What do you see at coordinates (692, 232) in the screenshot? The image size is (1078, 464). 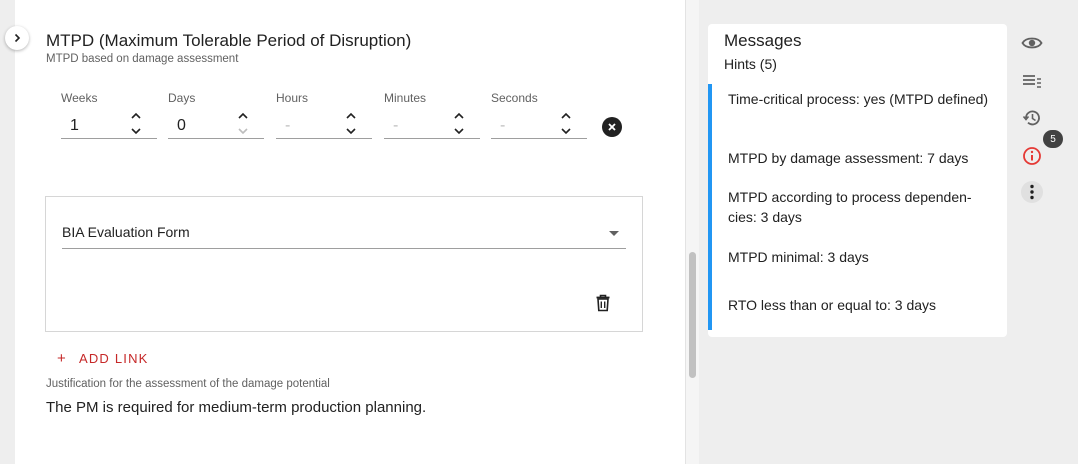 I see `scrollbar-track` at bounding box center [692, 232].